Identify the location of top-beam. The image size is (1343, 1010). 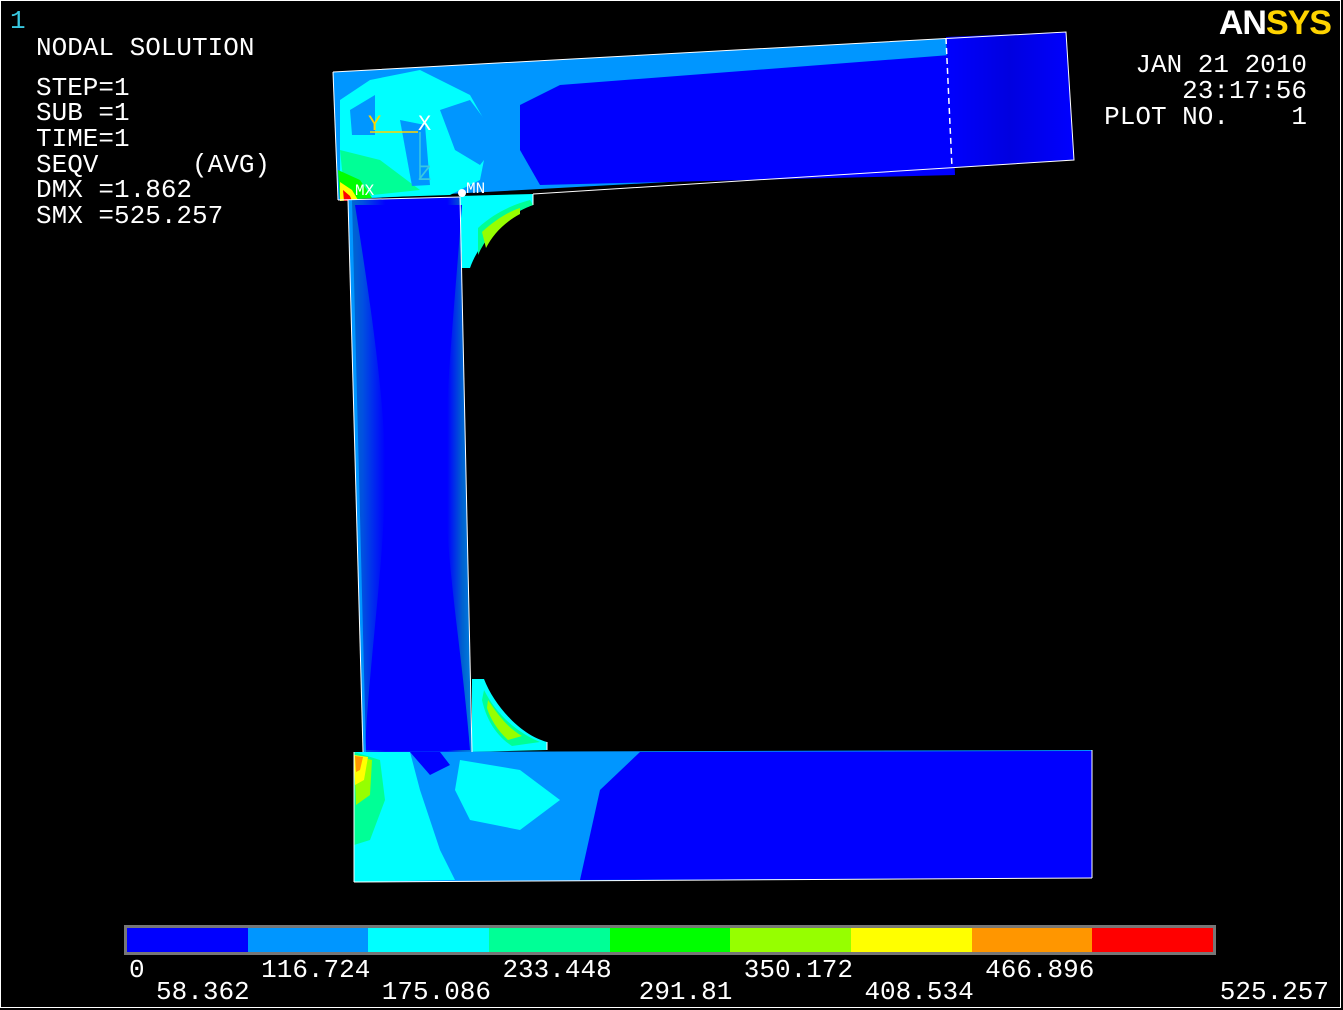
(703, 116).